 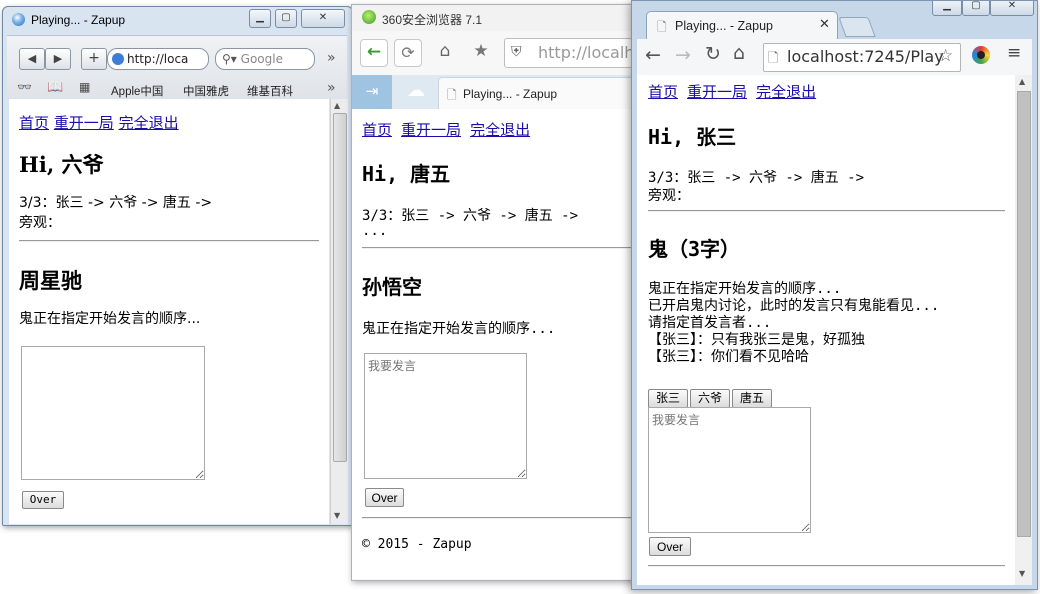 I want to click on forward-arrow-icon: →, so click(x=683, y=55).